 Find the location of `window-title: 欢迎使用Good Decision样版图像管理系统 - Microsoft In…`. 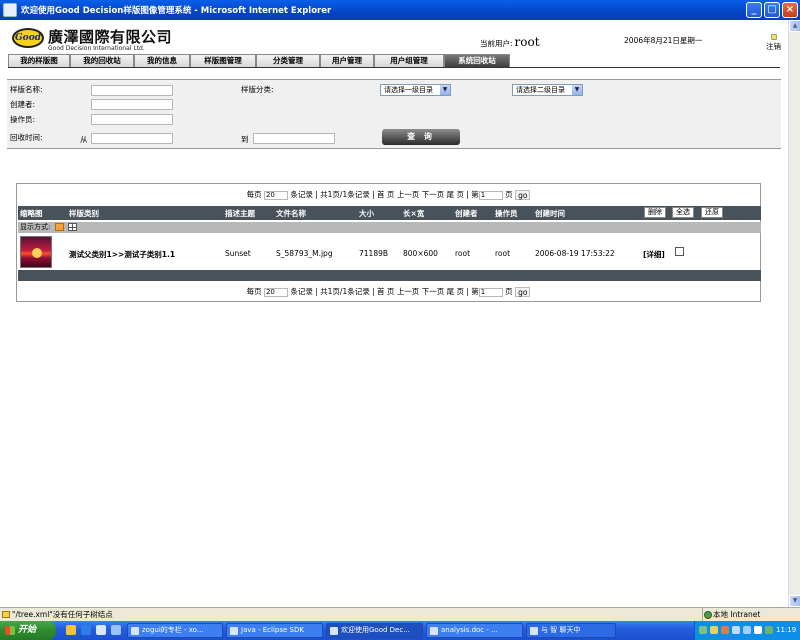

window-title: 欢迎使用Good Decision样版图像管理系统 - Microsoft In… is located at coordinates (176, 11).